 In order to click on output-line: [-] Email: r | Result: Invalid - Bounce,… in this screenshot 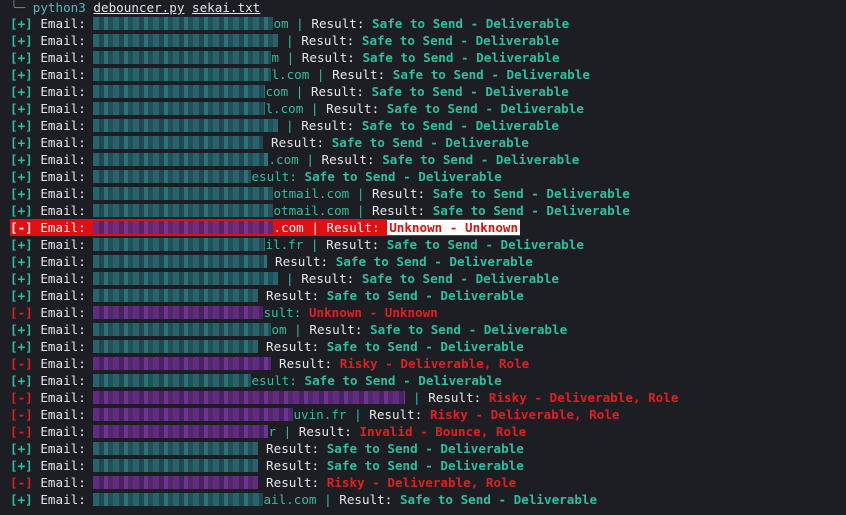, I will do `click(268, 431)`.